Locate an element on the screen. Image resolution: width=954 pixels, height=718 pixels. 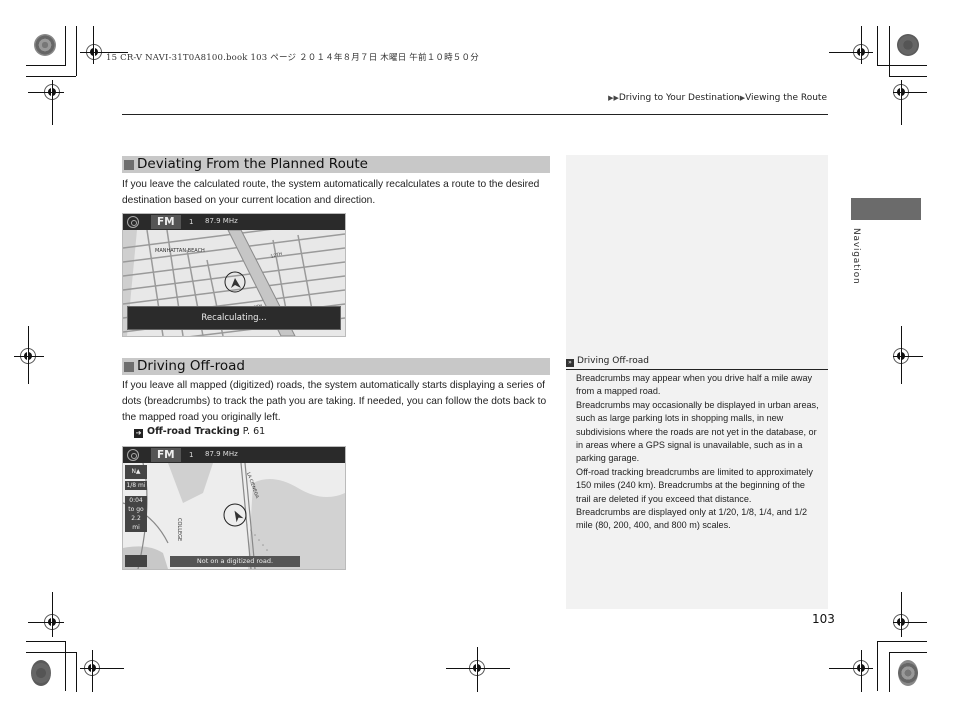
arrow-right-icon: ➔ is located at coordinates (138, 433).